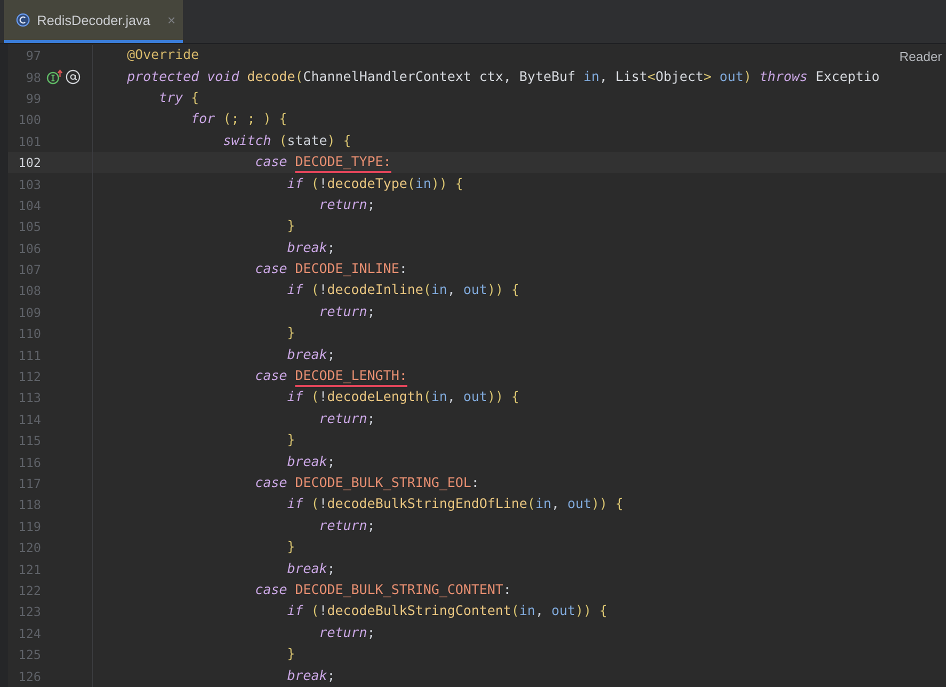 This screenshot has height=687, width=946. What do you see at coordinates (73, 77) in the screenshot?
I see `at-sign-icon` at bounding box center [73, 77].